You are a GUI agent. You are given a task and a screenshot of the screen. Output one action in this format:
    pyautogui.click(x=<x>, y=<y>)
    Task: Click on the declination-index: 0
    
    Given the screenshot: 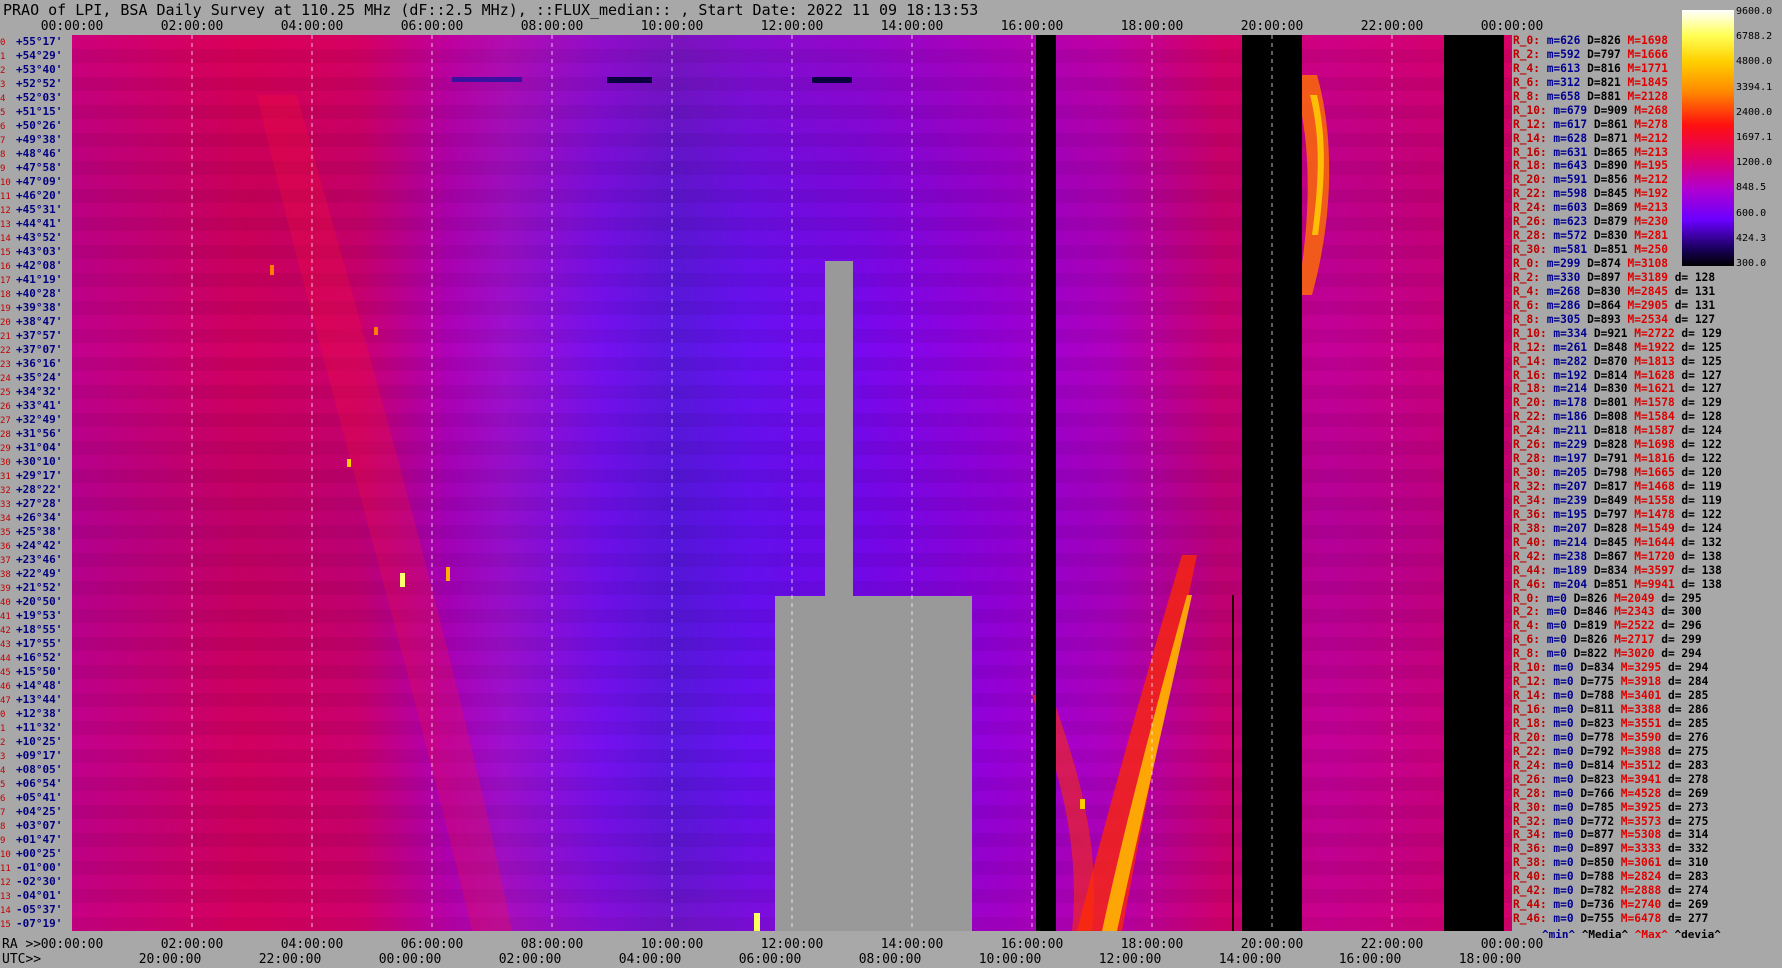 What is the action you would take?
    pyautogui.click(x=3, y=43)
    